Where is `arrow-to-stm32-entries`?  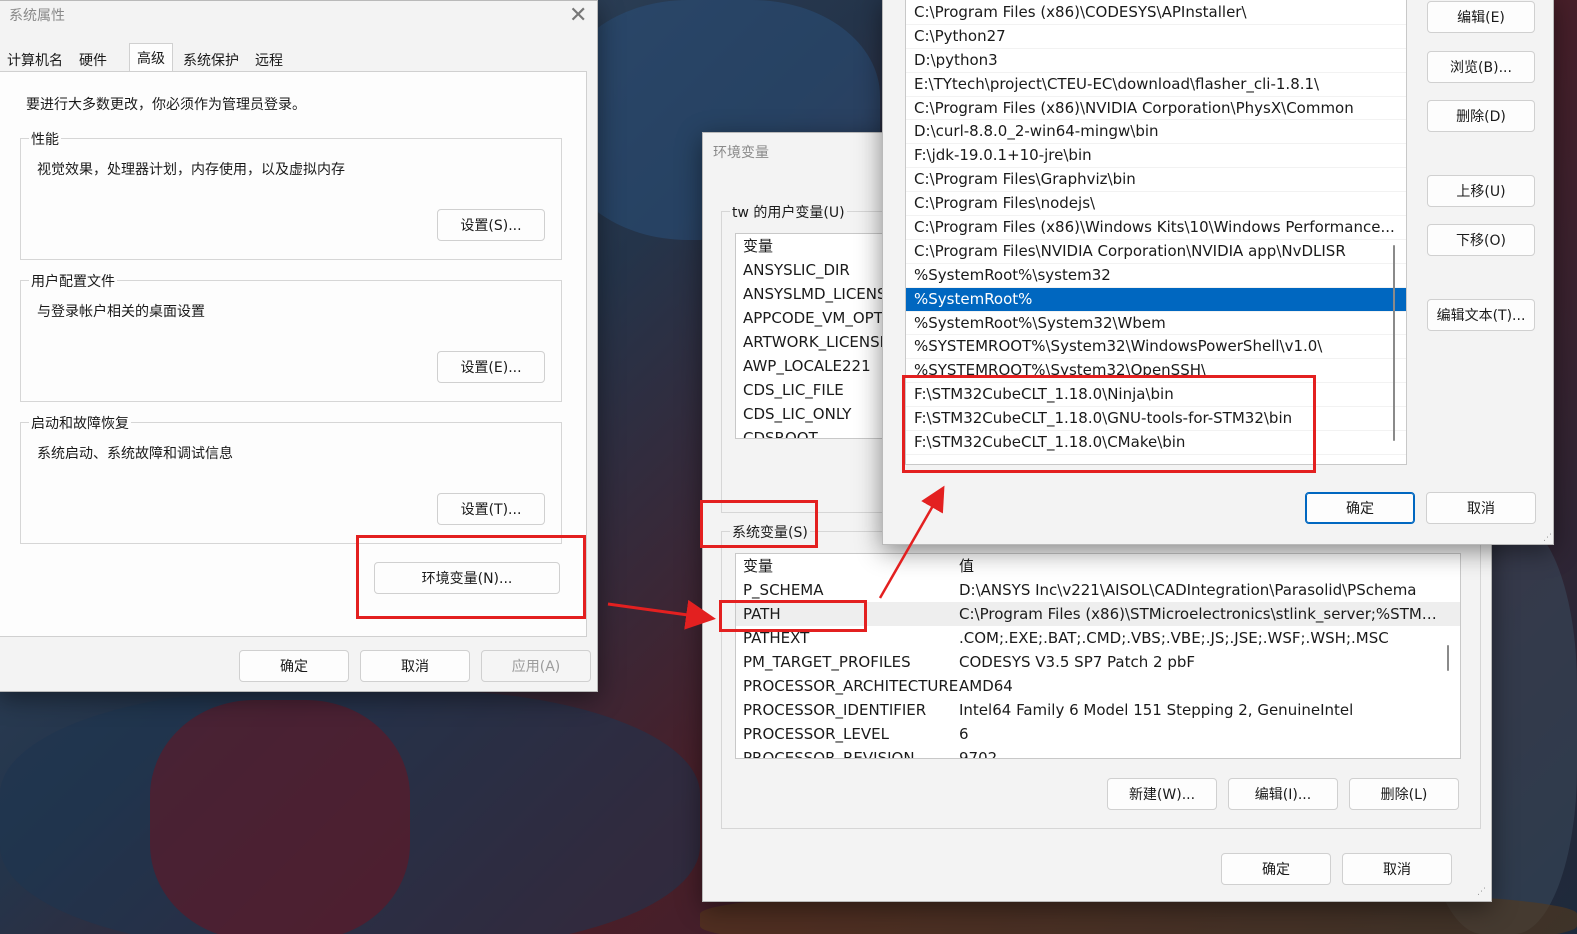 arrow-to-stm32-entries is located at coordinates (911, 542).